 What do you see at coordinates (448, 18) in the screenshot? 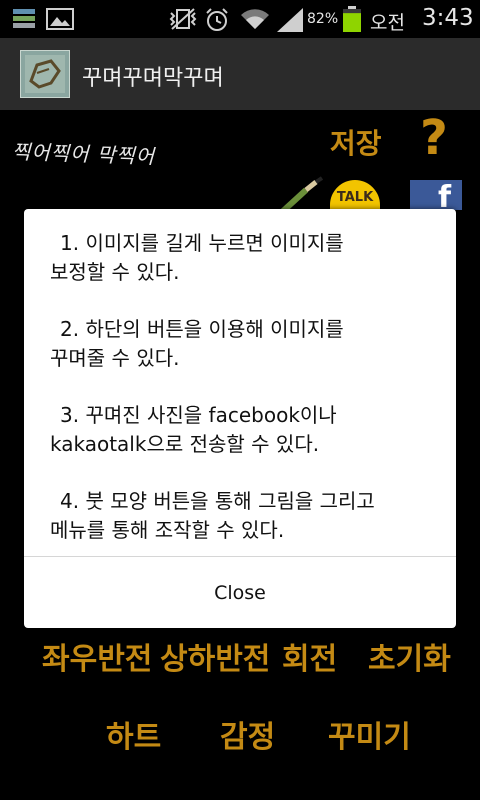
I see `clock-time: 3:43` at bounding box center [448, 18].